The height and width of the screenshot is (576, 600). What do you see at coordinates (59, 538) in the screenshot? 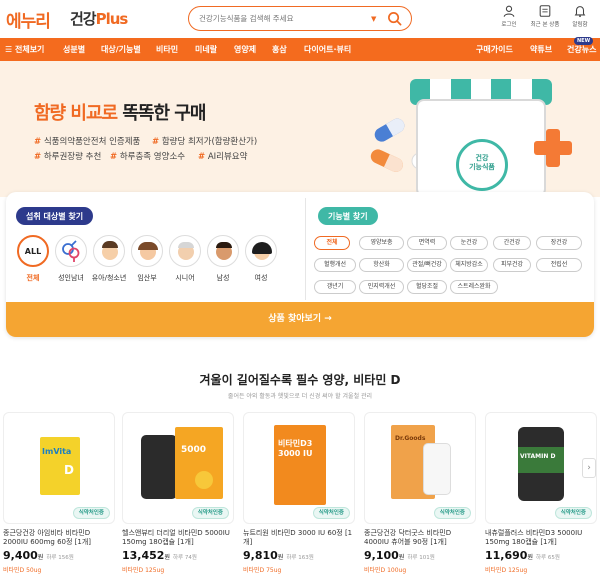
I see `product-name: 종근당건강 아임비타 비타민D 2000IU 600mg 60정 [1개]` at bounding box center [59, 538].